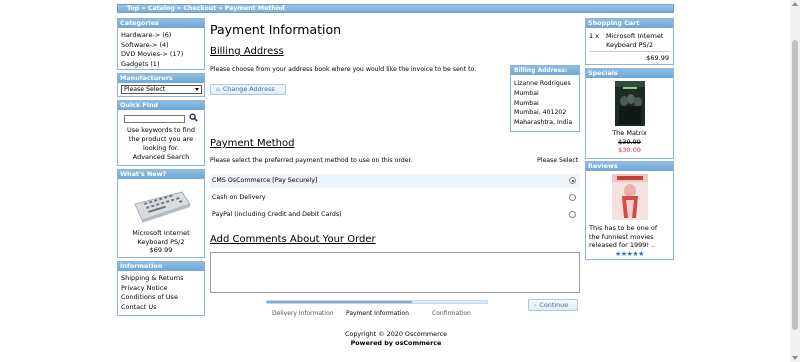  Describe the element at coordinates (218, 89) in the screenshot. I see `home-icon: ⌂` at that location.